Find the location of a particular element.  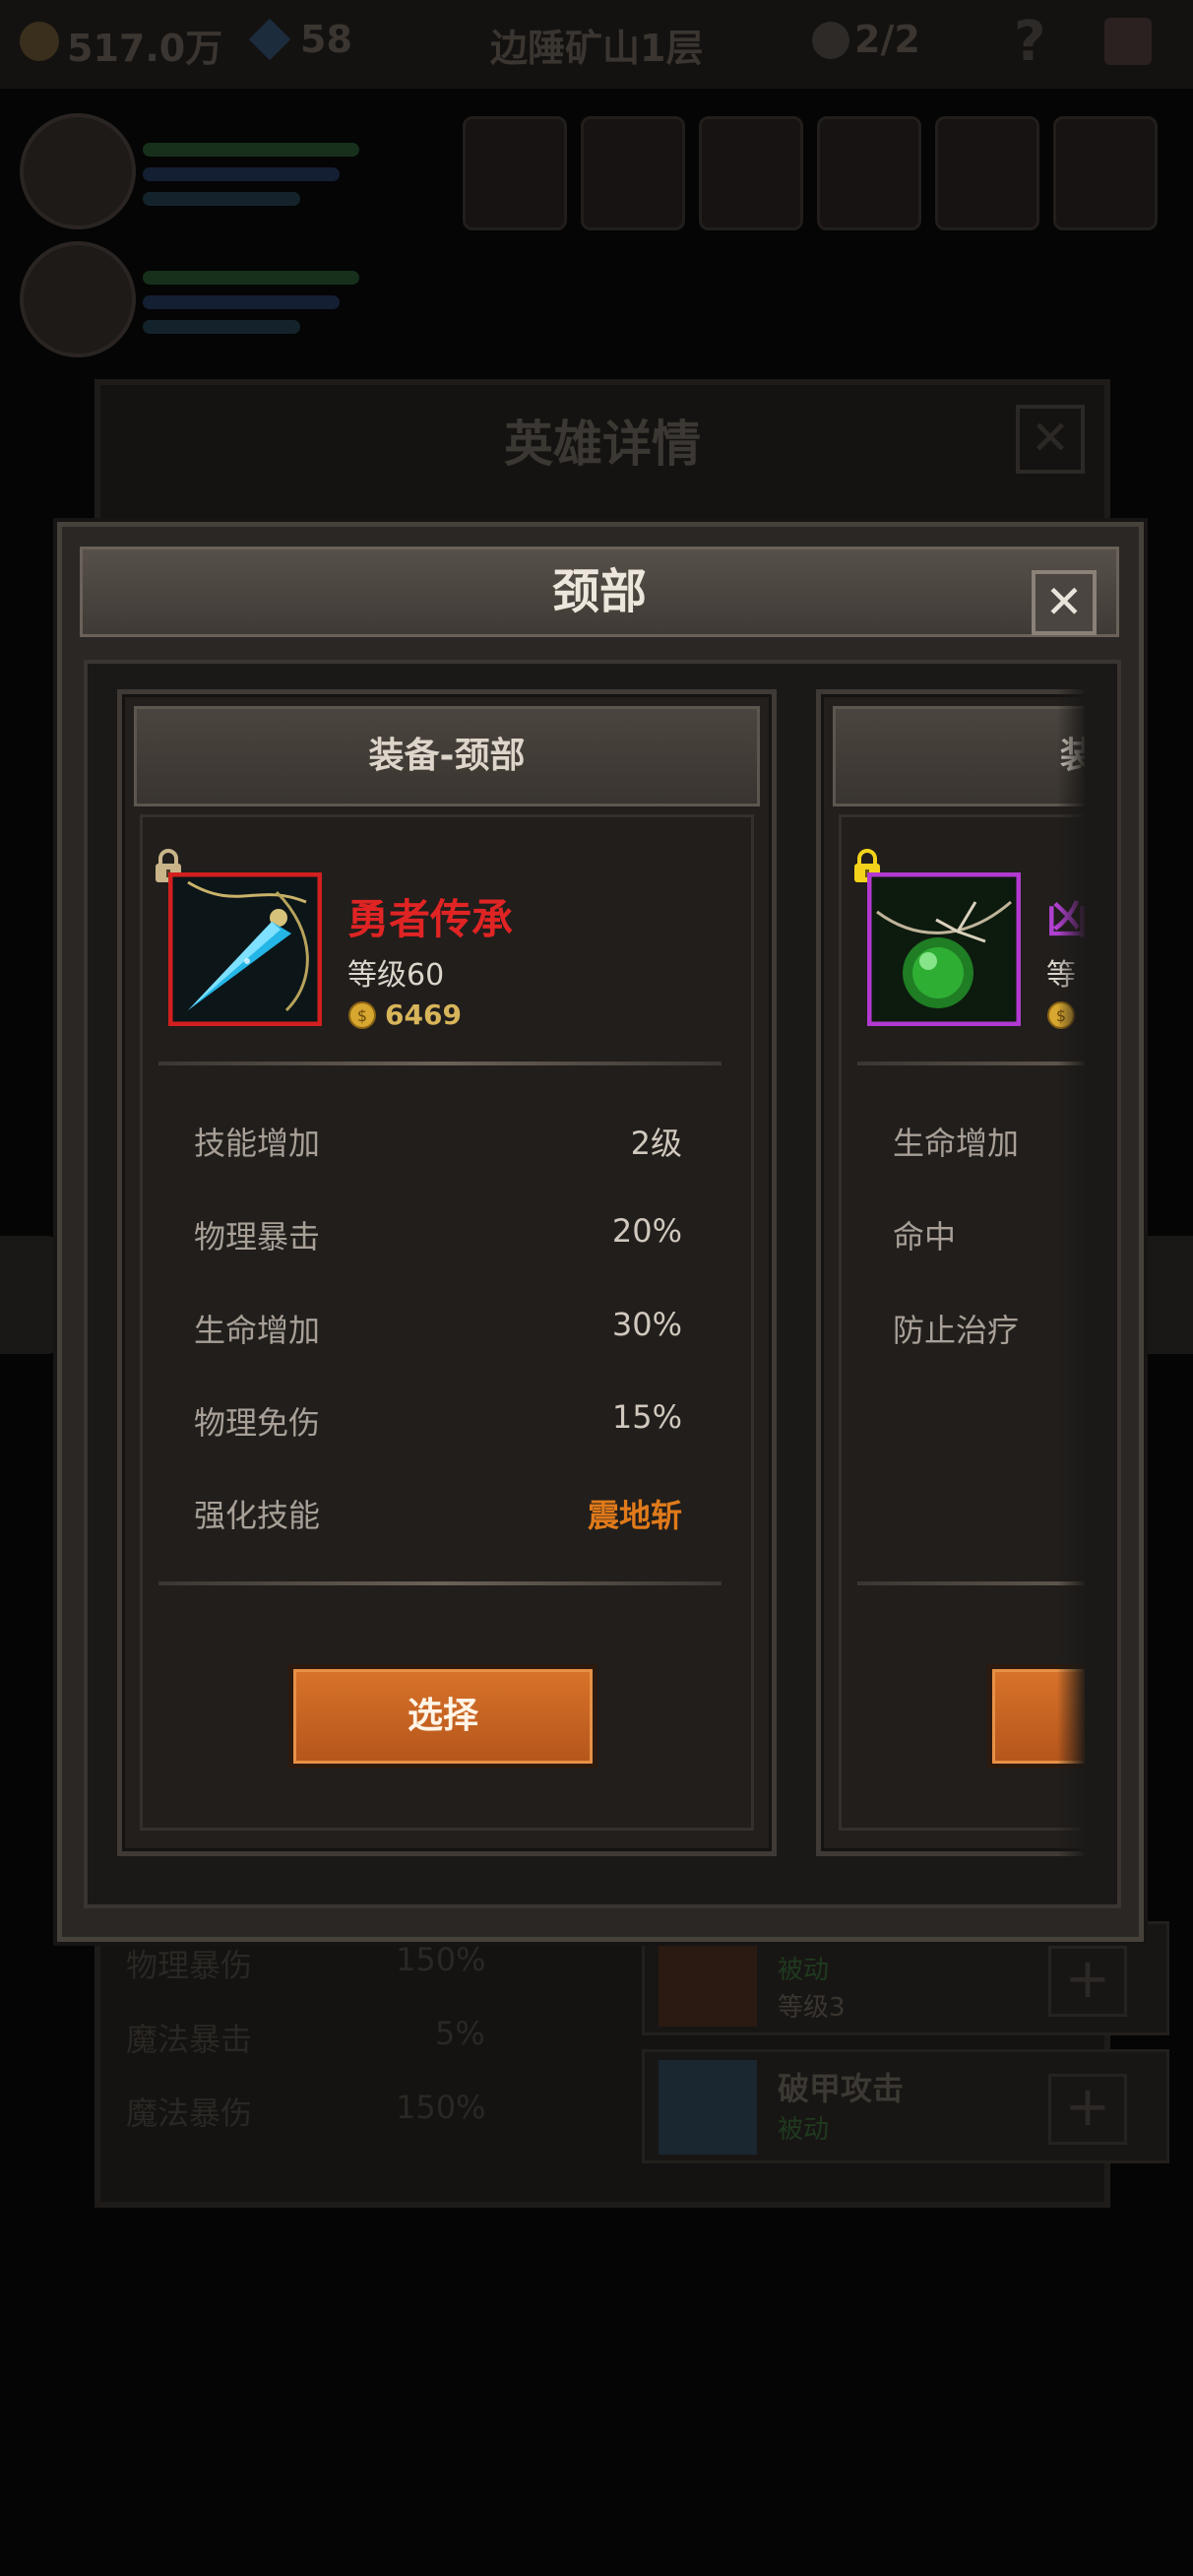

prev-arrow is located at coordinates (29, 1295).